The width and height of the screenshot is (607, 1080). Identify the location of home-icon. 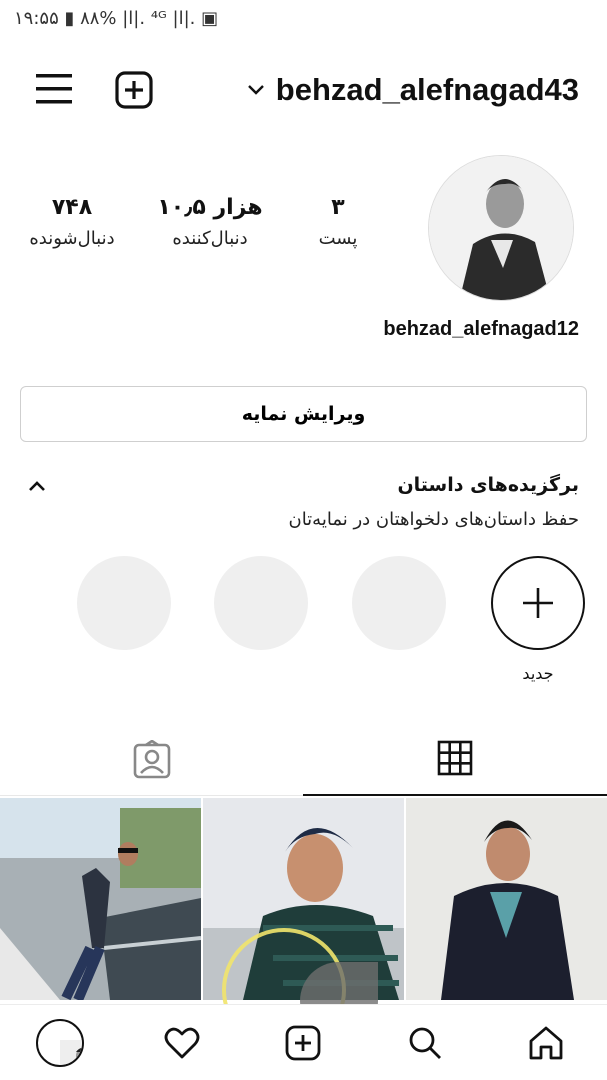
(546, 1043).